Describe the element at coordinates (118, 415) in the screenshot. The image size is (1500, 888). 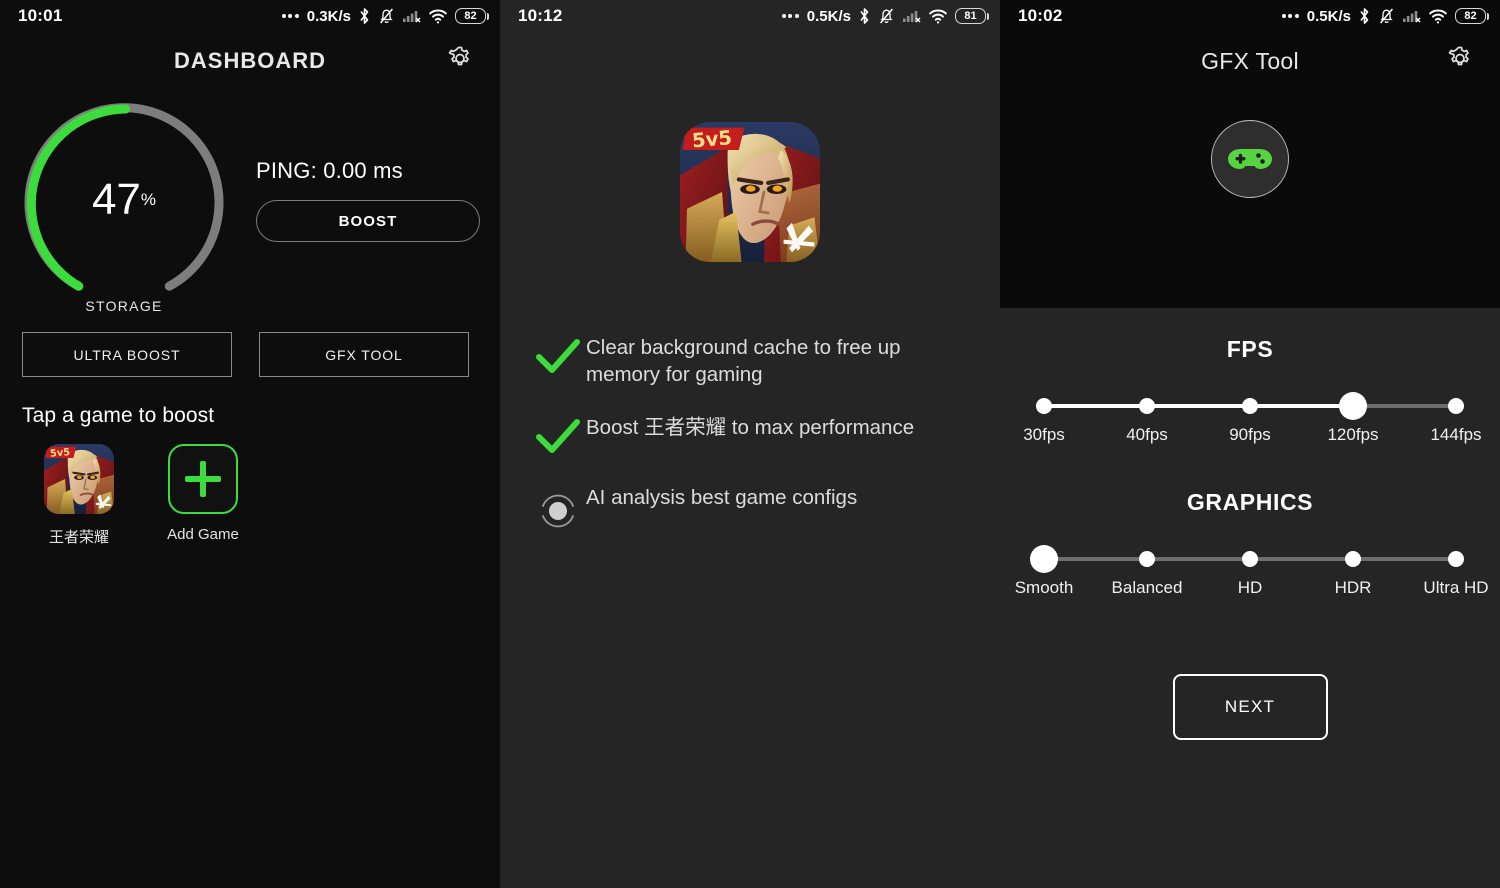
I see `tap-a-game-hint: Tap a game to boost` at that location.